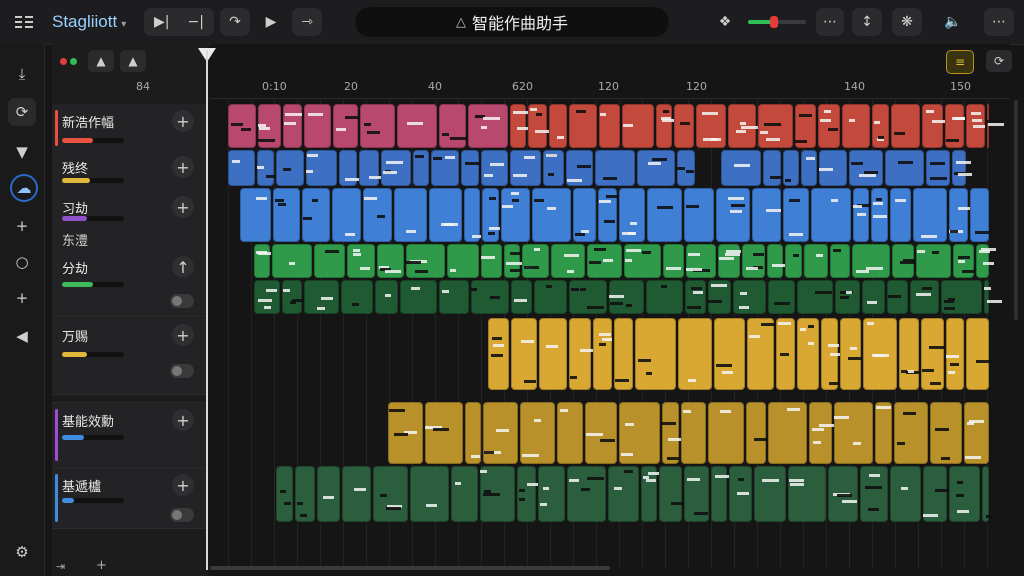  Describe the element at coordinates (182, 371) in the screenshot. I see `track-toggle` at that location.